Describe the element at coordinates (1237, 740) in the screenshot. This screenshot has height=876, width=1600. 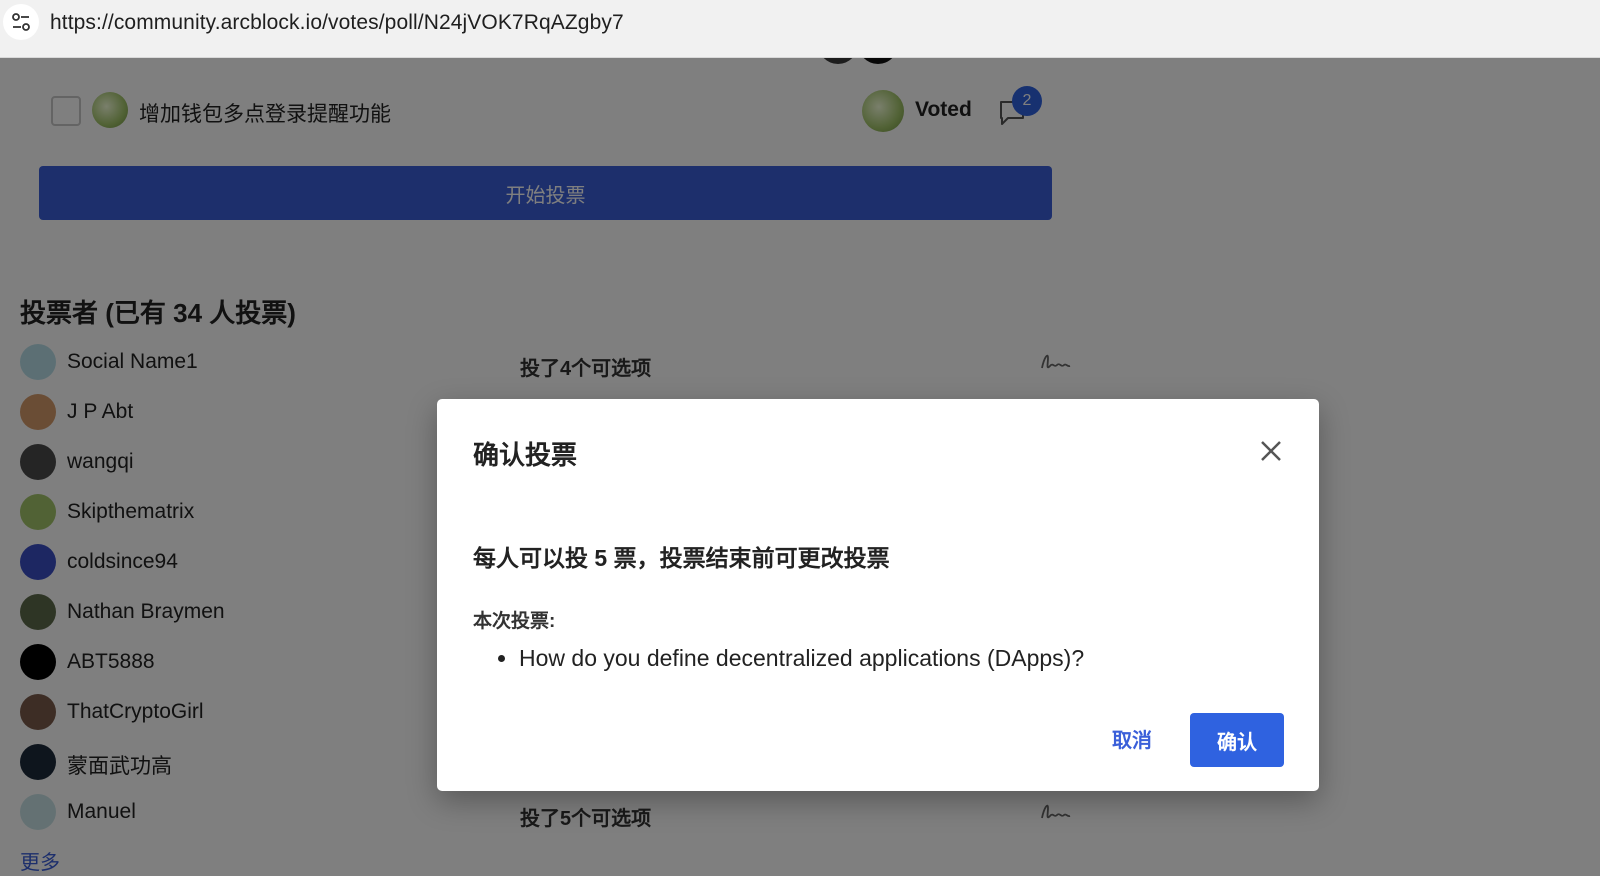
I see `confirm-button: 确认` at that location.